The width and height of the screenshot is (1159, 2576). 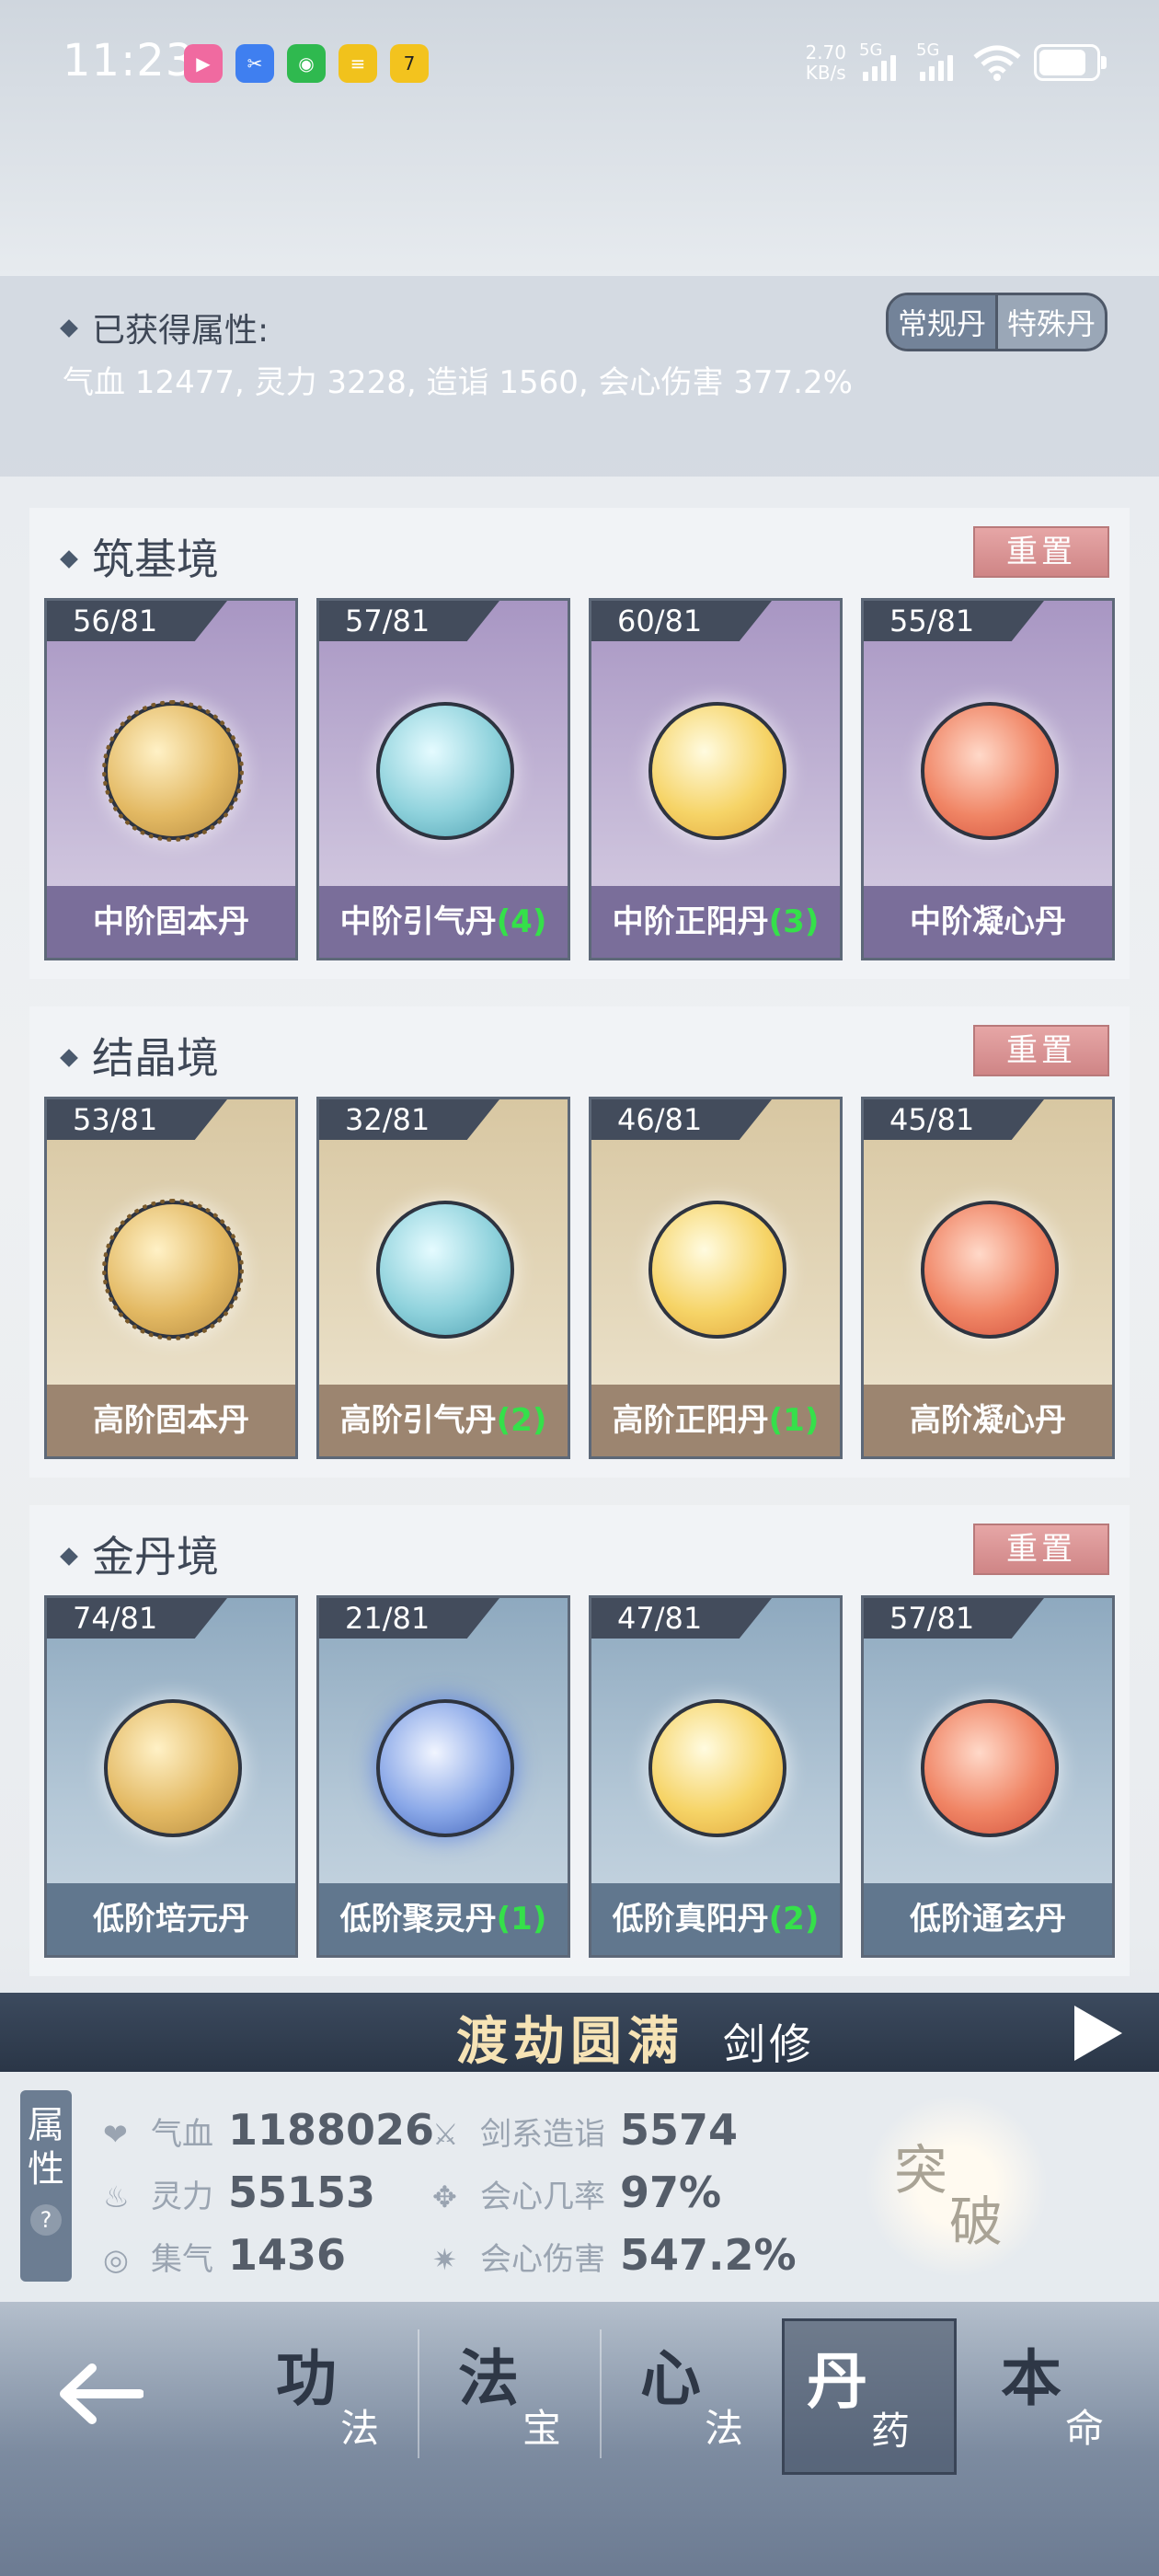 What do you see at coordinates (302, 2192) in the screenshot?
I see `stat-value: 55153` at bounding box center [302, 2192].